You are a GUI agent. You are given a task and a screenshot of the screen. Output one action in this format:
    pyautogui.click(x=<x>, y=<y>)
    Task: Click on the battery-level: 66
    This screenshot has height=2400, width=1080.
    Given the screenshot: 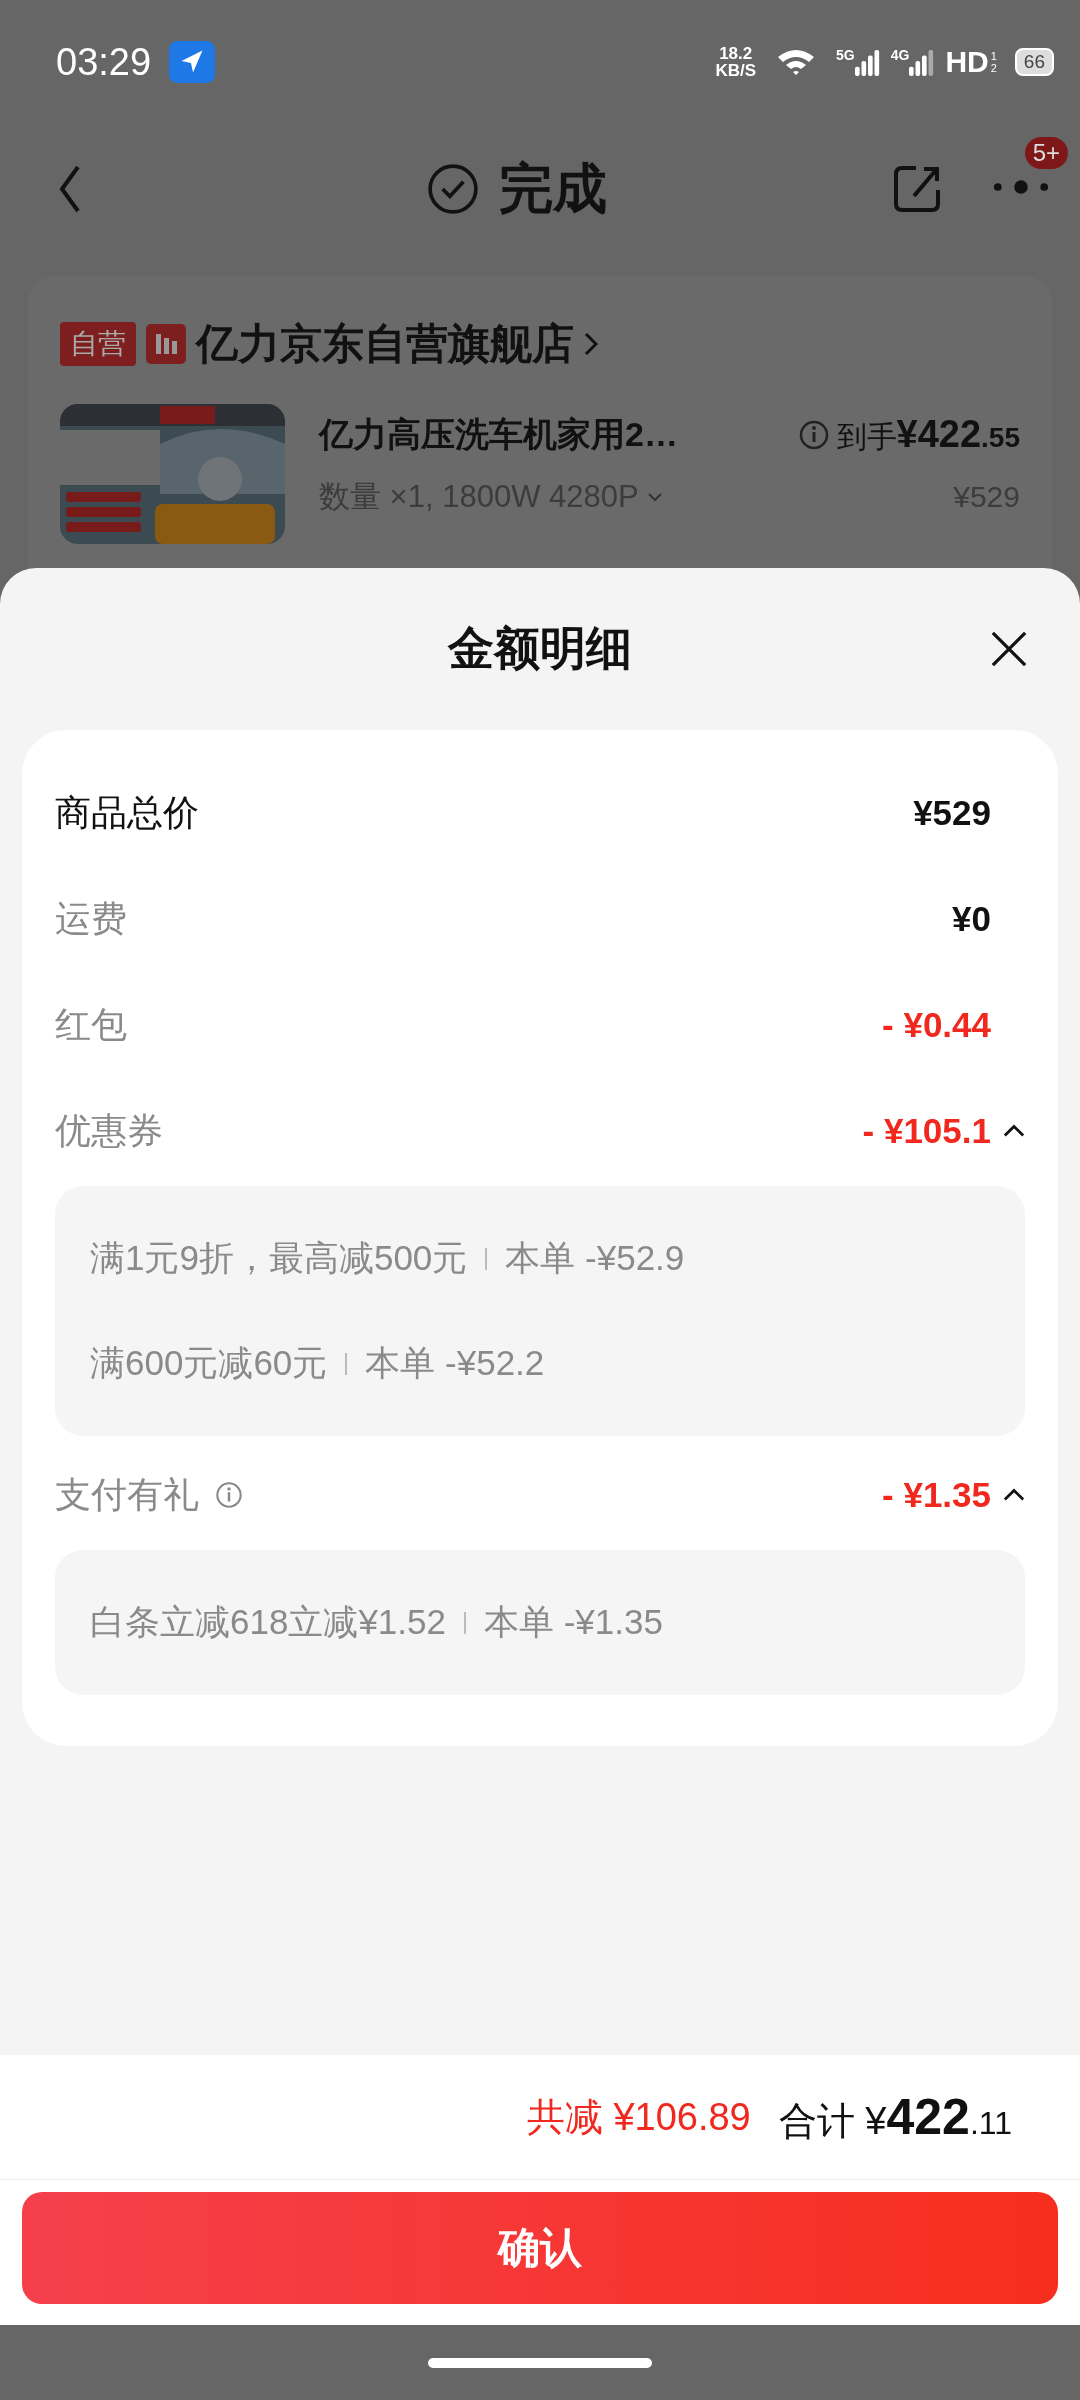 What is the action you would take?
    pyautogui.click(x=1034, y=62)
    